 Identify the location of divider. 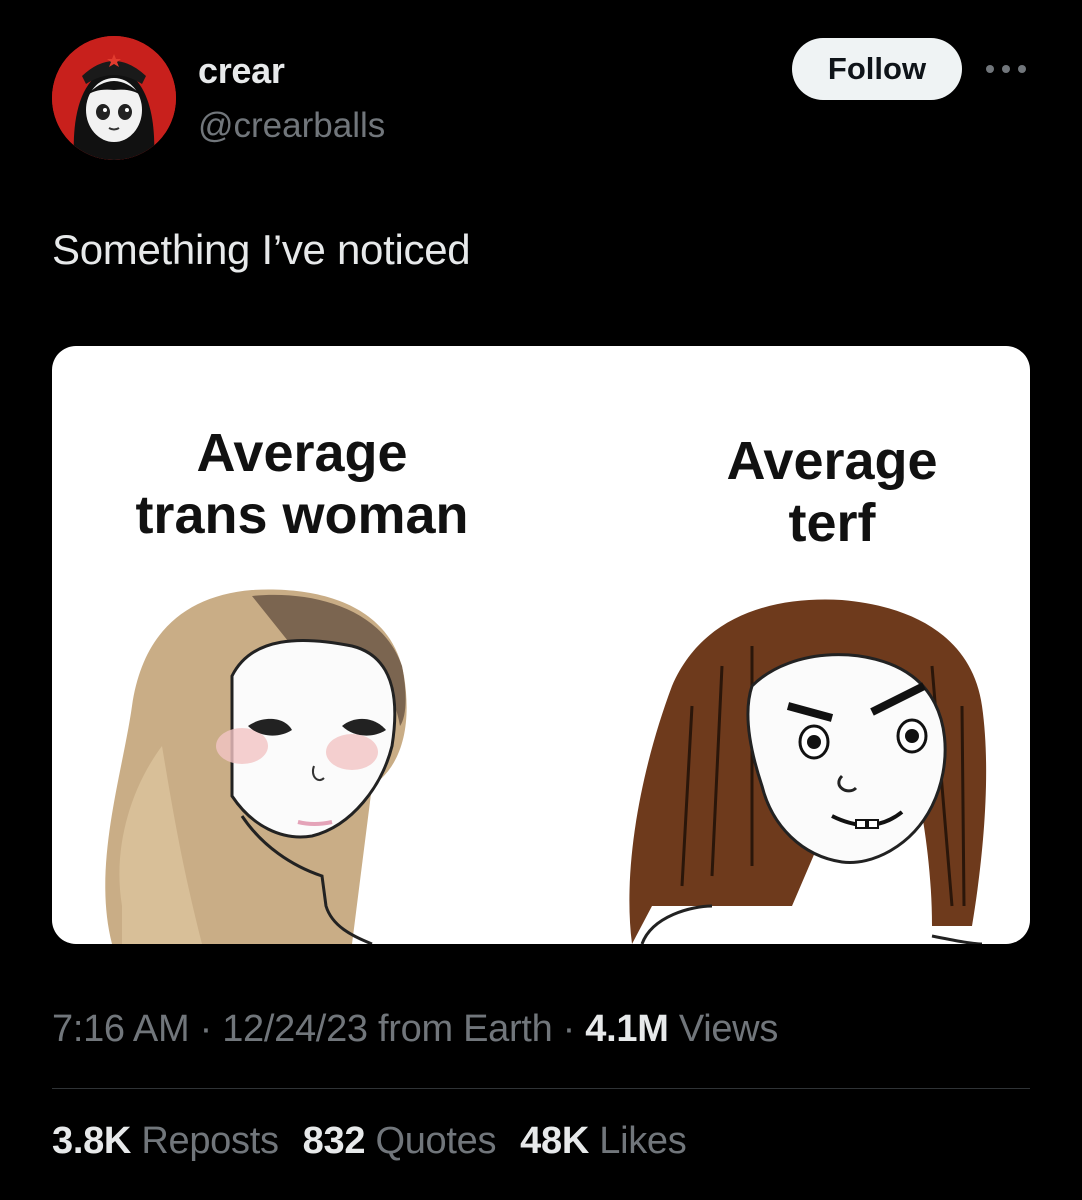
(541, 1088).